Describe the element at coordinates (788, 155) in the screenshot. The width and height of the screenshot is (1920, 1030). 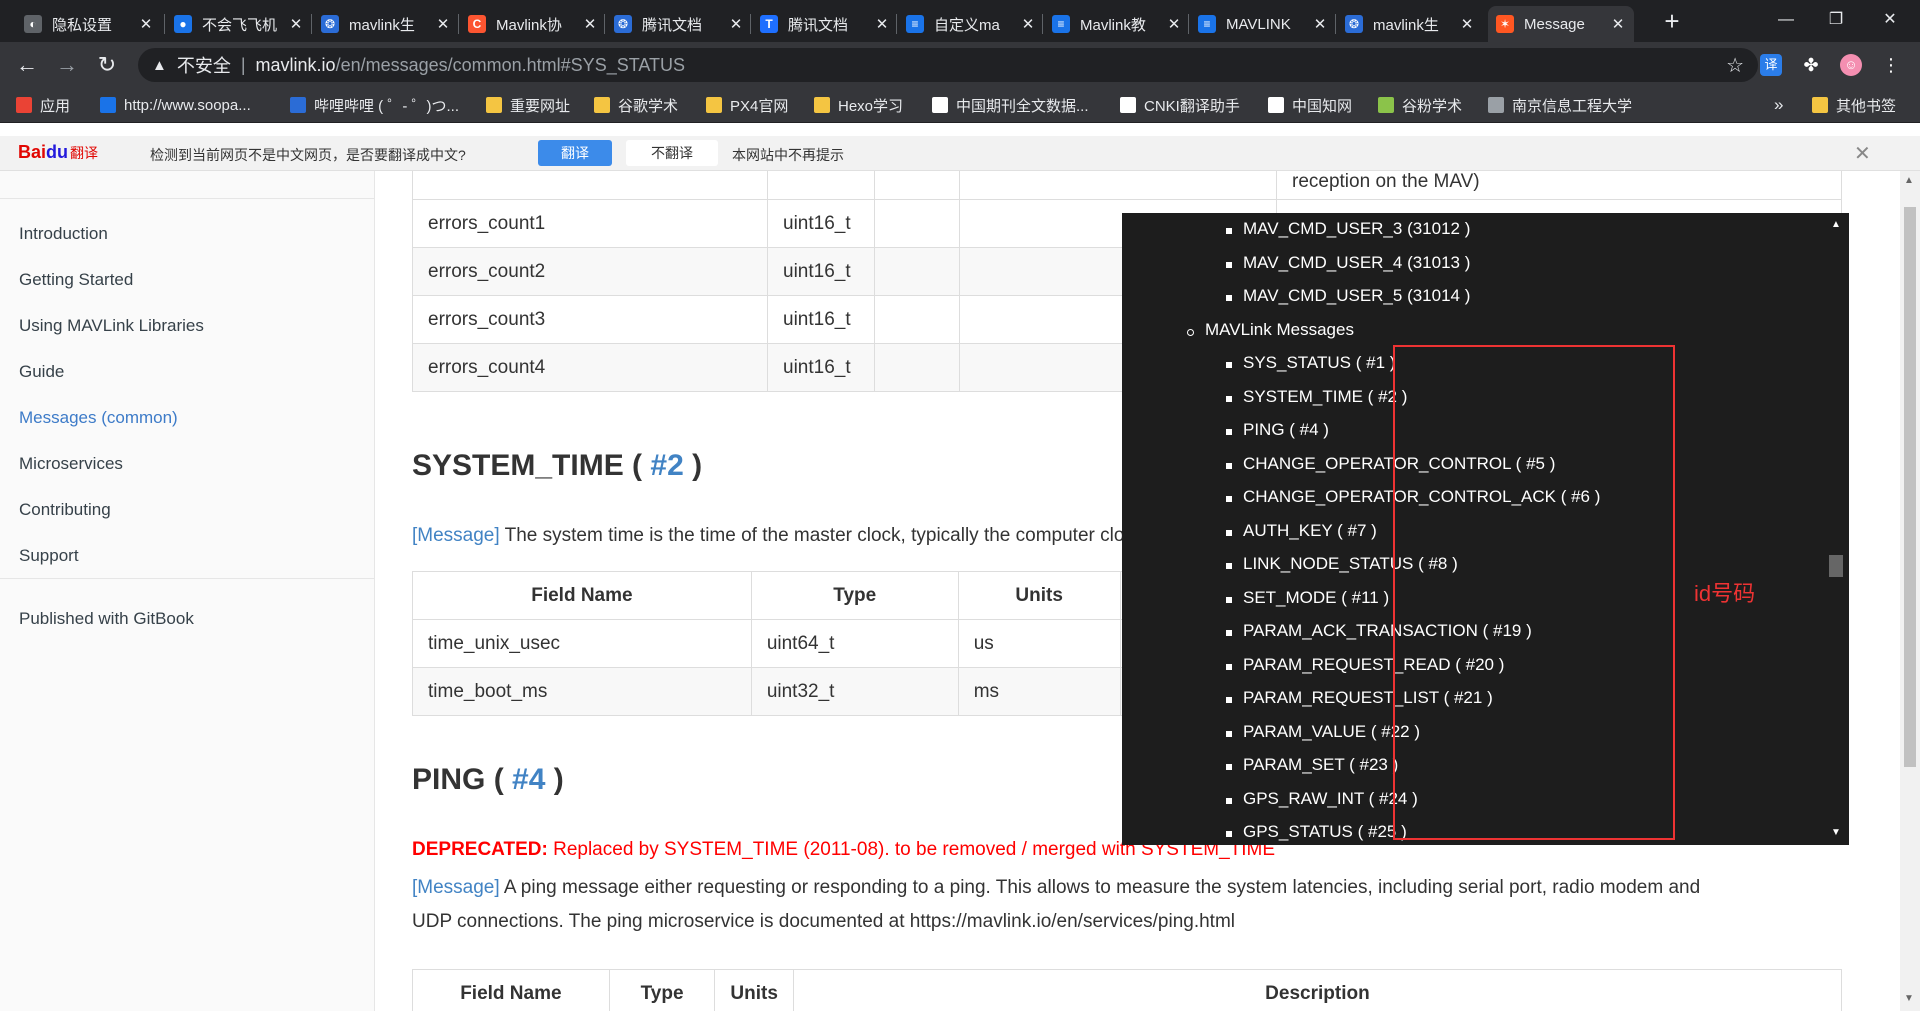
I see `never-show-link: 本网站中不再提示` at that location.